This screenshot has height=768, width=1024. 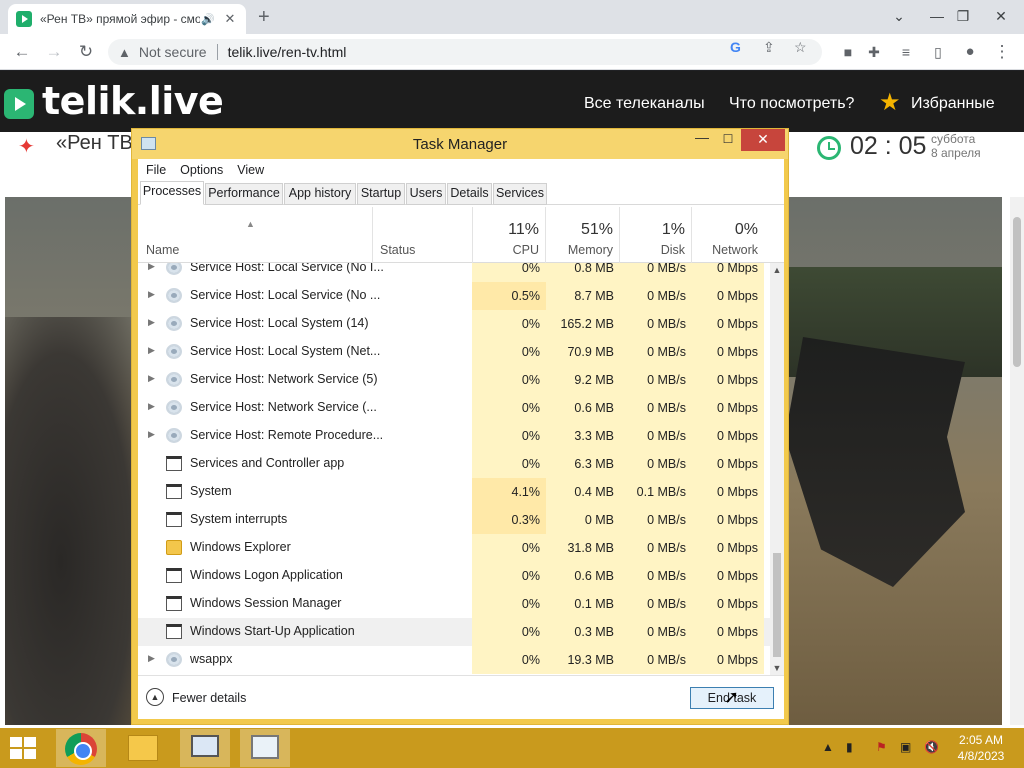 What do you see at coordinates (381, 194) in the screenshot?
I see `tab-startup: Startup` at bounding box center [381, 194].